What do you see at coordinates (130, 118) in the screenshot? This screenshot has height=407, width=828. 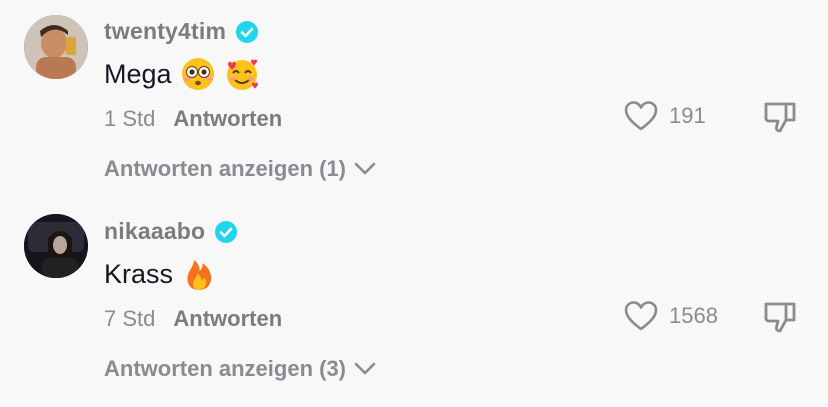 I see `timestamp: 1 Std` at bounding box center [130, 118].